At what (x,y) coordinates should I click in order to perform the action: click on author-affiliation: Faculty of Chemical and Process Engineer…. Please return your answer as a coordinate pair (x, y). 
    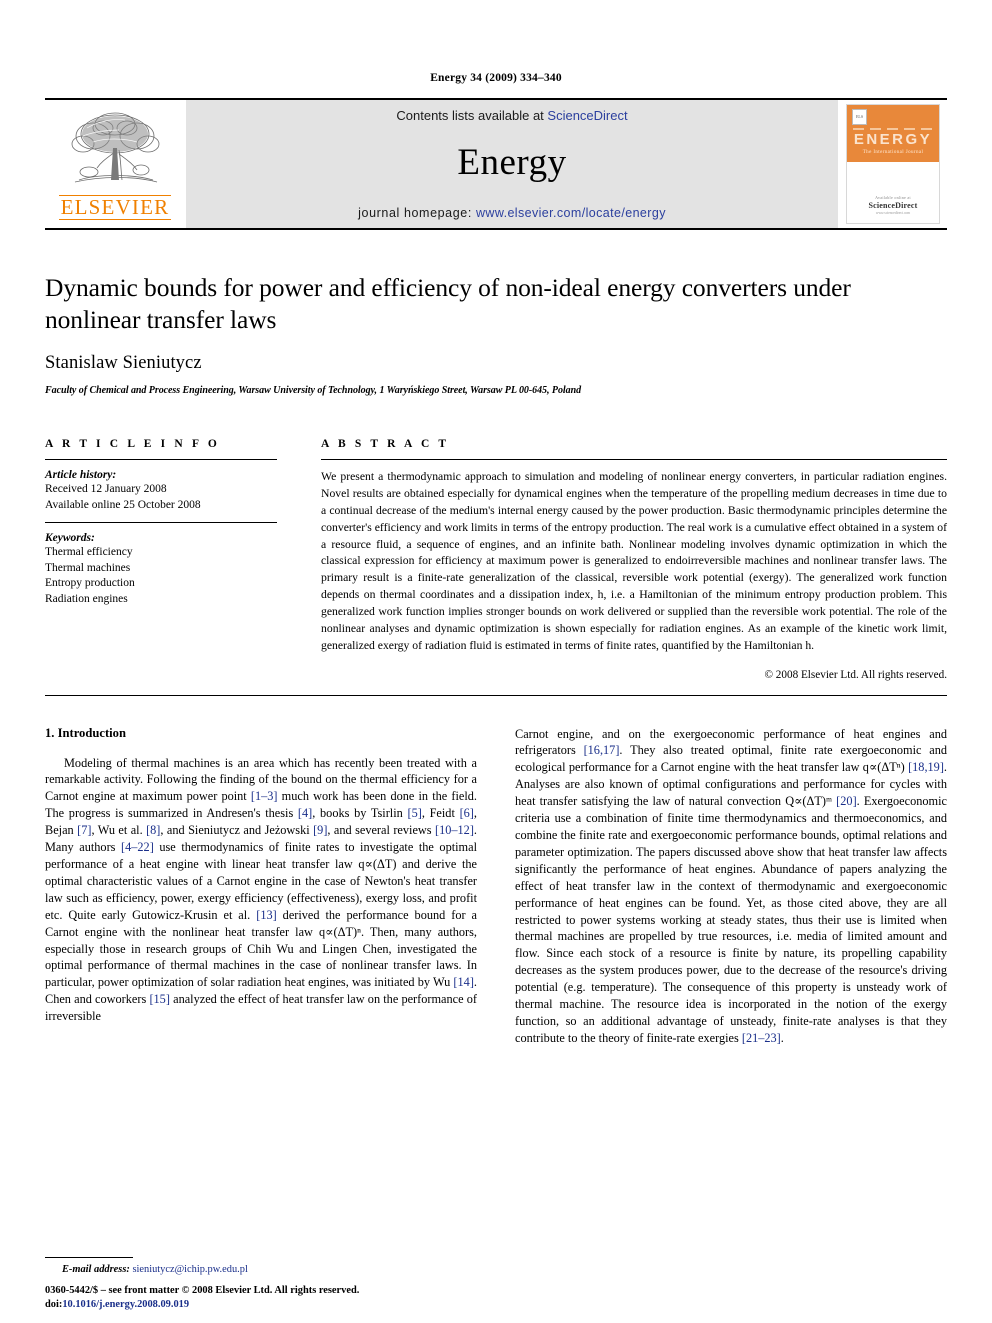
    Looking at the image, I should click on (313, 391).